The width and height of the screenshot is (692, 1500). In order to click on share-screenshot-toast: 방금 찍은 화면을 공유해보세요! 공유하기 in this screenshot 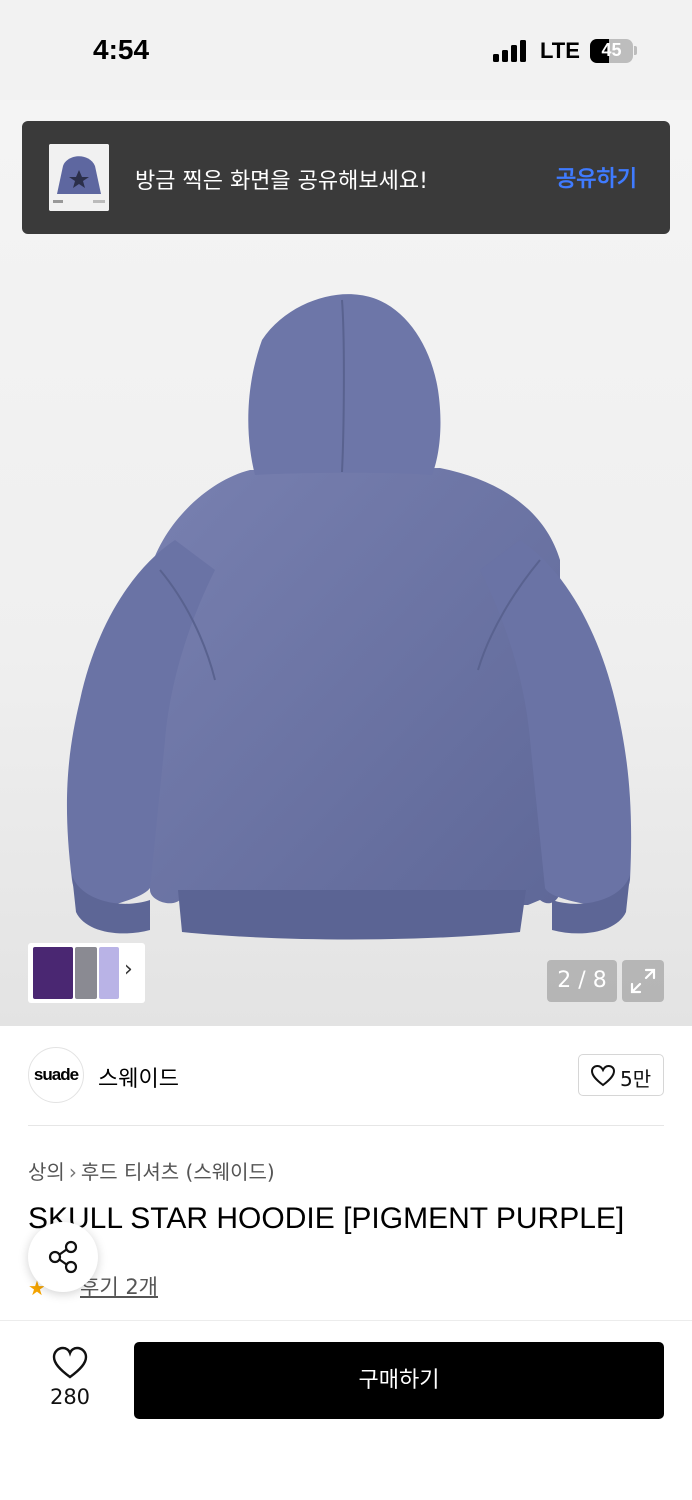, I will do `click(346, 177)`.